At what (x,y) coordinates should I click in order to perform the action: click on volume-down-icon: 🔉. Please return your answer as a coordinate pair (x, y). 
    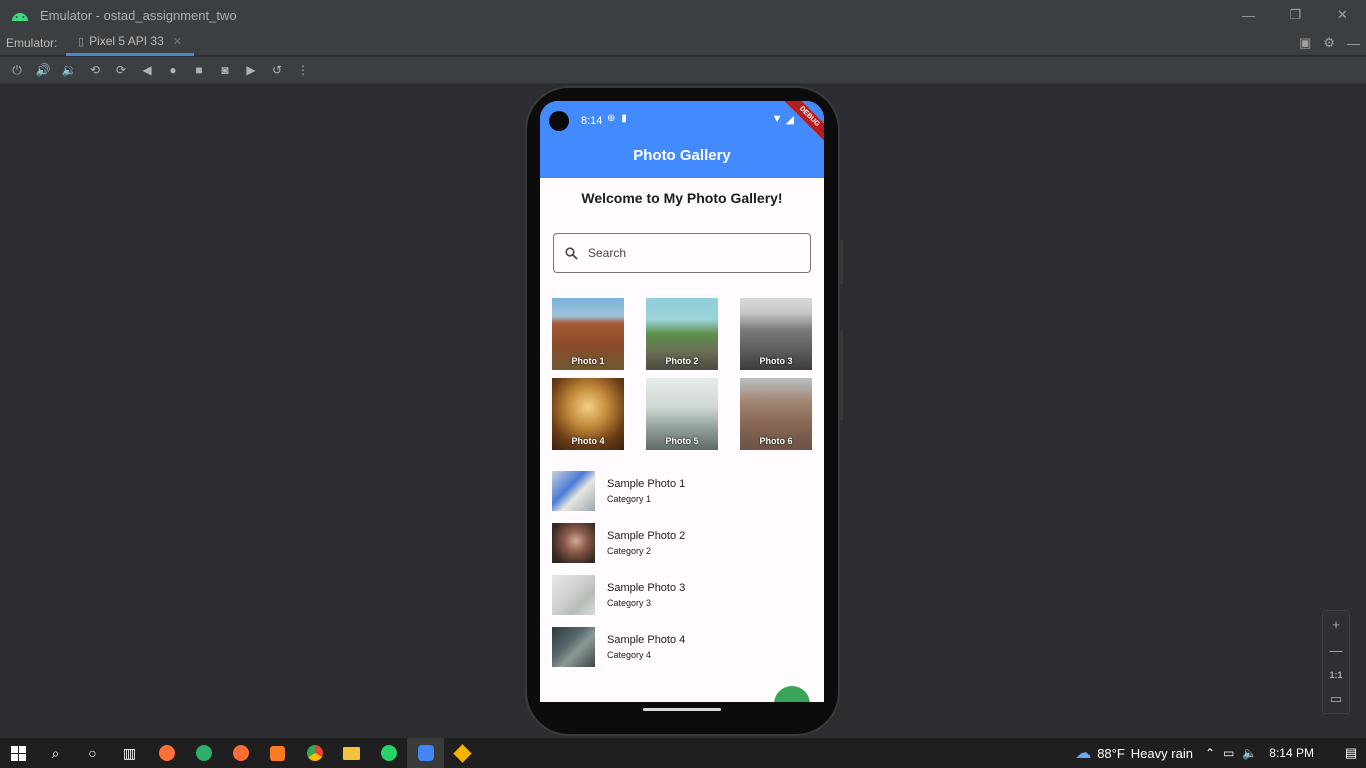
    Looking at the image, I should click on (69, 70).